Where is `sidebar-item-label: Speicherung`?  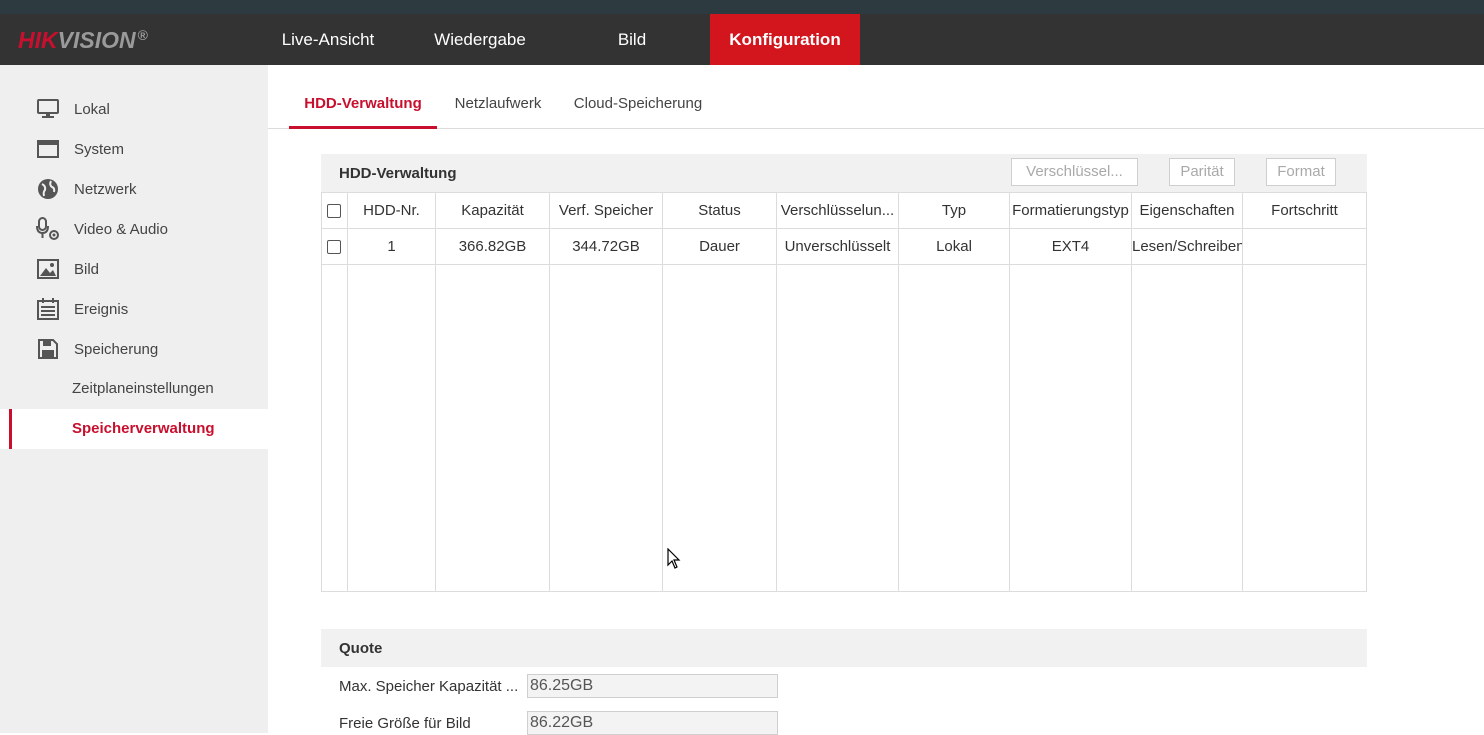 sidebar-item-label: Speicherung is located at coordinates (116, 349).